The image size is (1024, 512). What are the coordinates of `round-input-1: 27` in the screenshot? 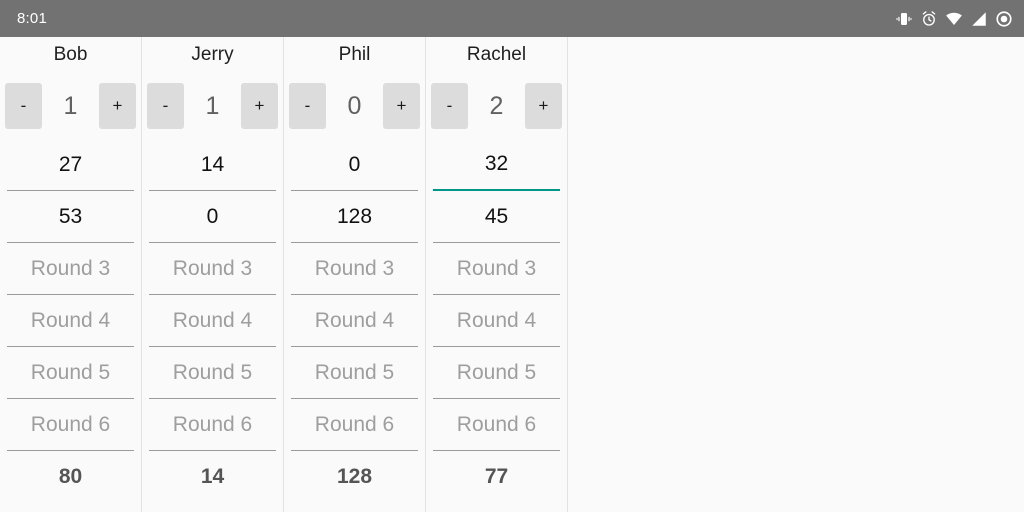 It's located at (70, 165).